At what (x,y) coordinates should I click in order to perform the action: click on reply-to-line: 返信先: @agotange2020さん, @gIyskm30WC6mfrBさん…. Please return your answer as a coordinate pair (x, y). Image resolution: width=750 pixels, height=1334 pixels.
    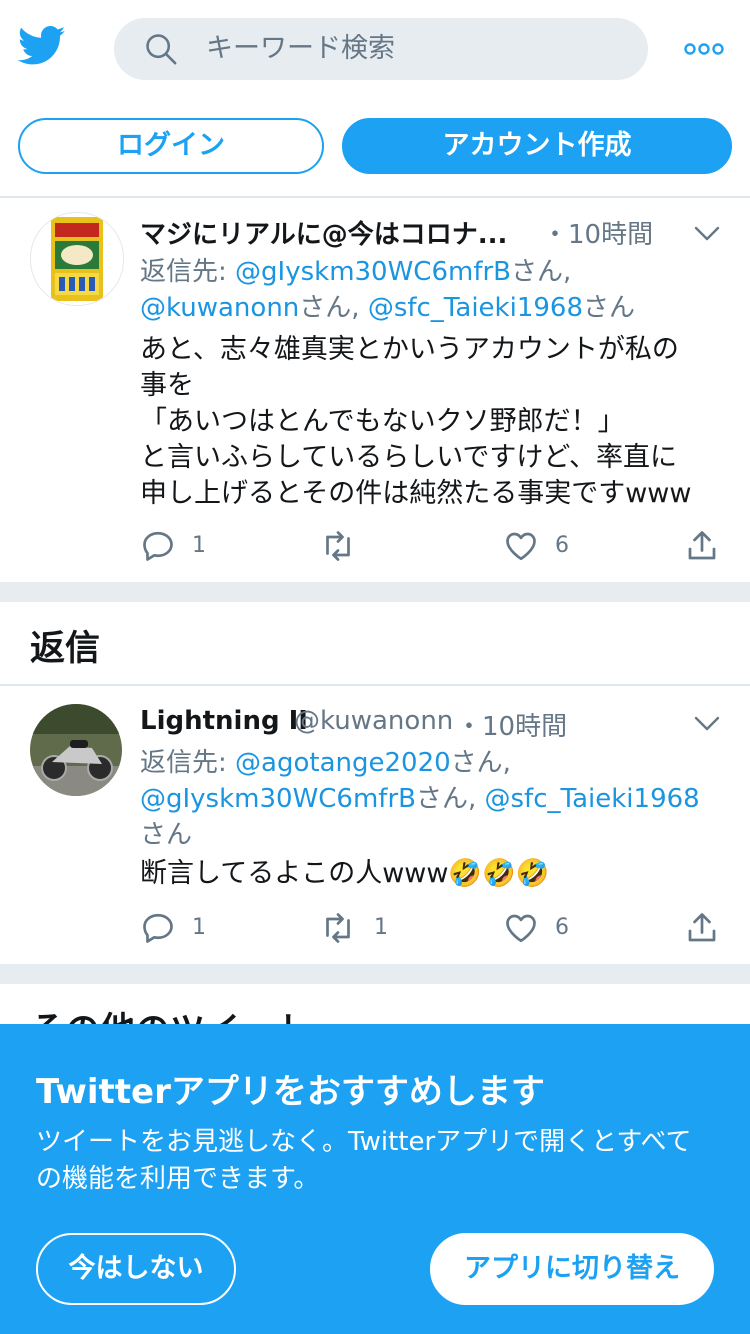
    Looking at the image, I should click on (420, 799).